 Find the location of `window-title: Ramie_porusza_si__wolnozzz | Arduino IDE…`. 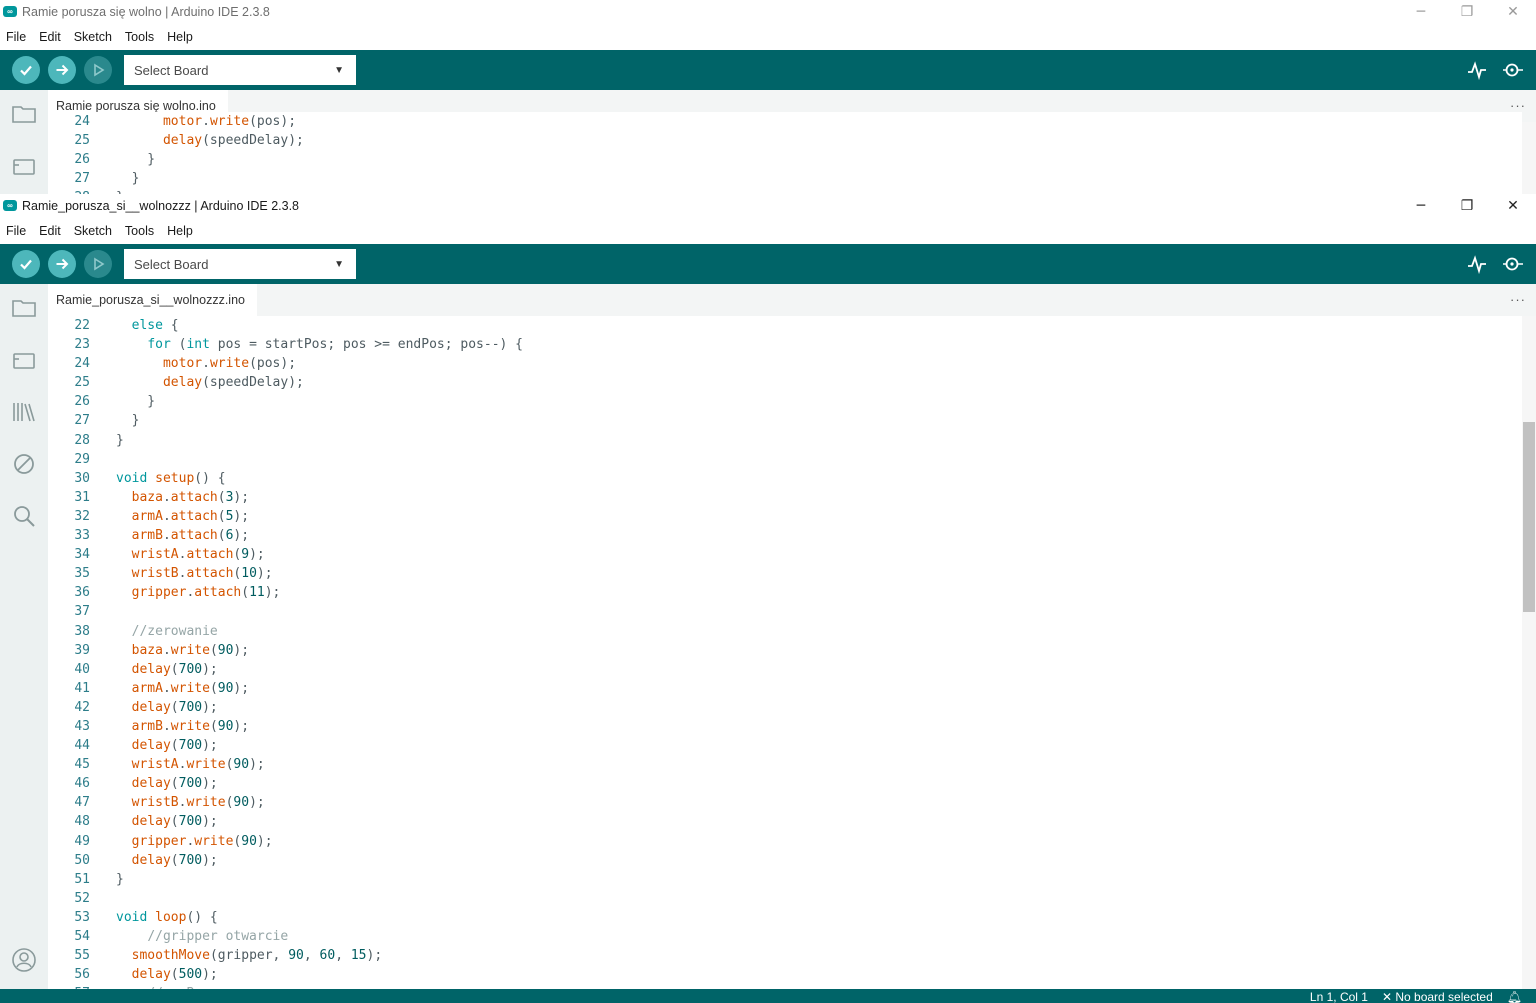

window-title: Ramie_porusza_si__wolnozzz | Arduino IDE… is located at coordinates (161, 205).